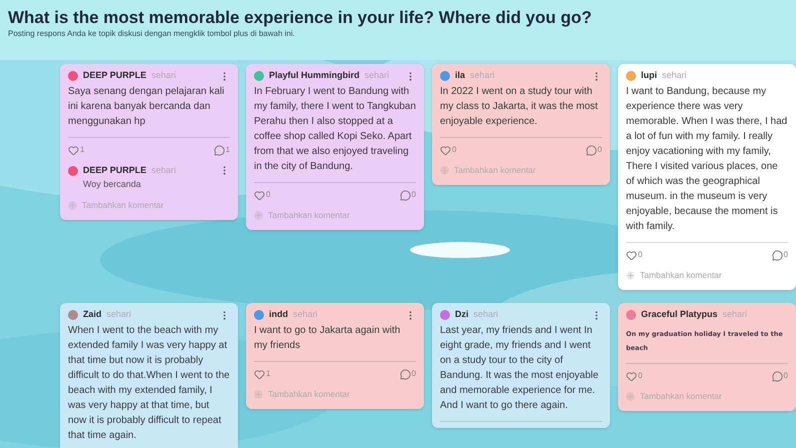  I want to click on author-name: indd, so click(278, 315).